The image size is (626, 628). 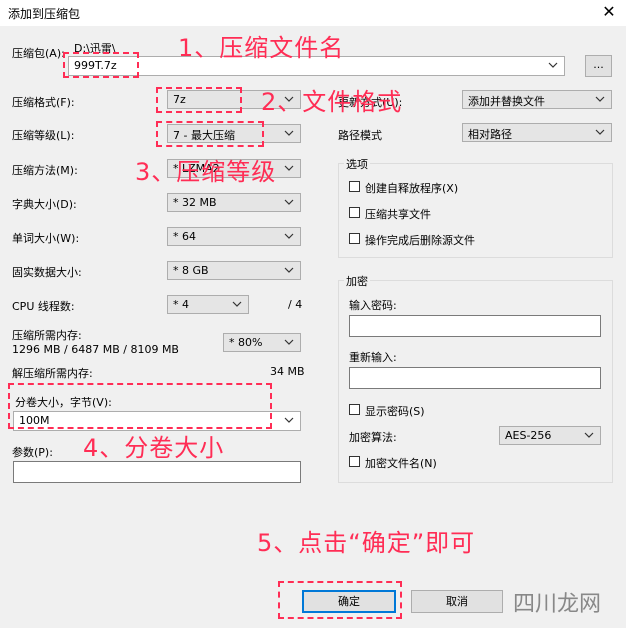 What do you see at coordinates (295, 304) in the screenshot?
I see `cpu-total: / 4` at bounding box center [295, 304].